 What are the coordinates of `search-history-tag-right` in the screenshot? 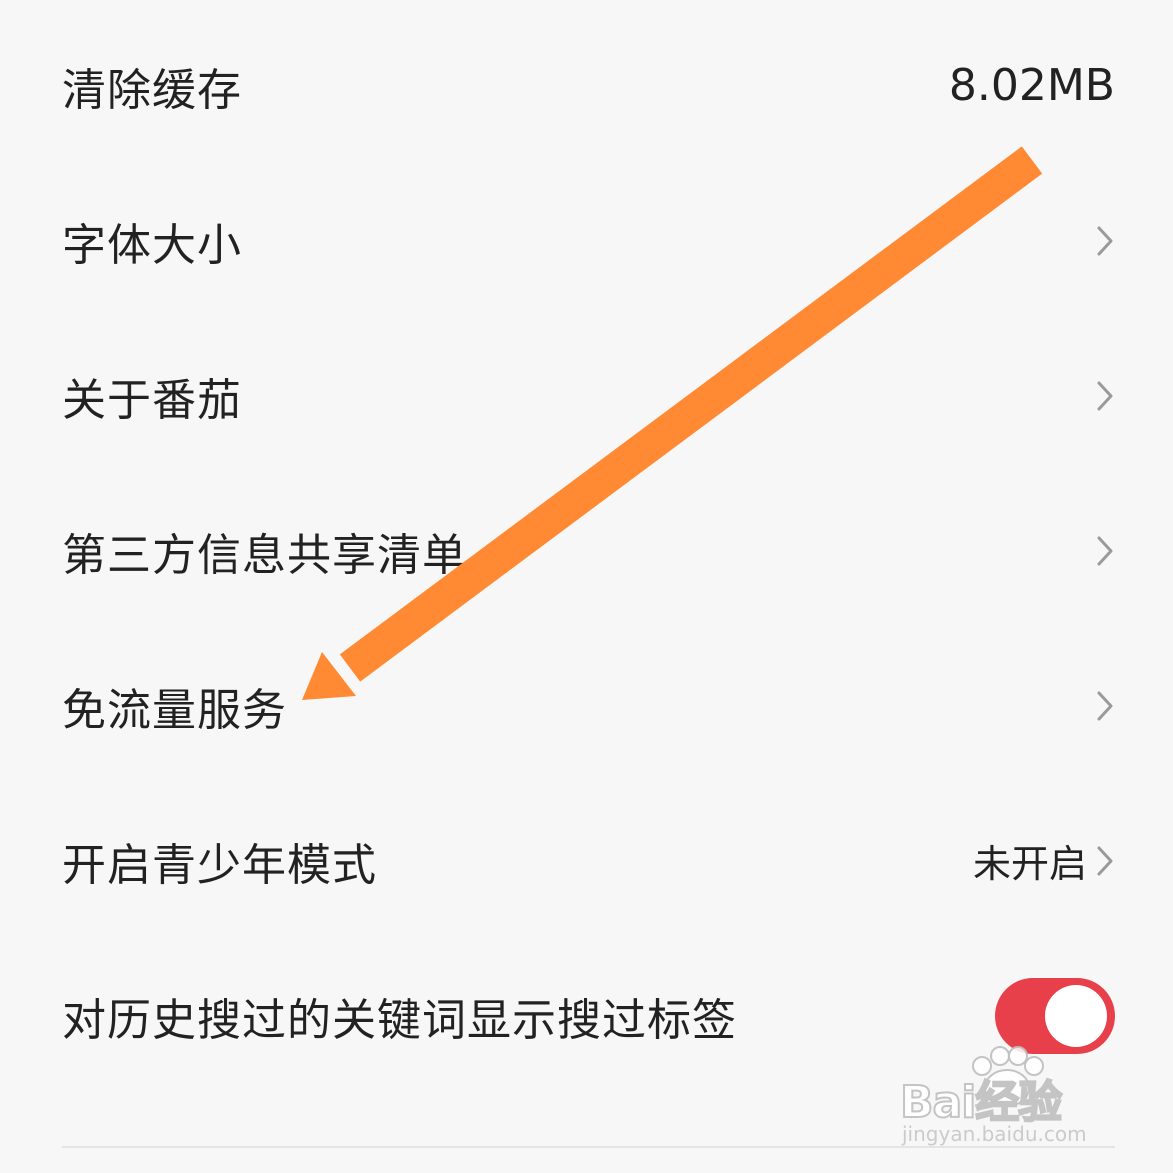 It's located at (1055, 1015).